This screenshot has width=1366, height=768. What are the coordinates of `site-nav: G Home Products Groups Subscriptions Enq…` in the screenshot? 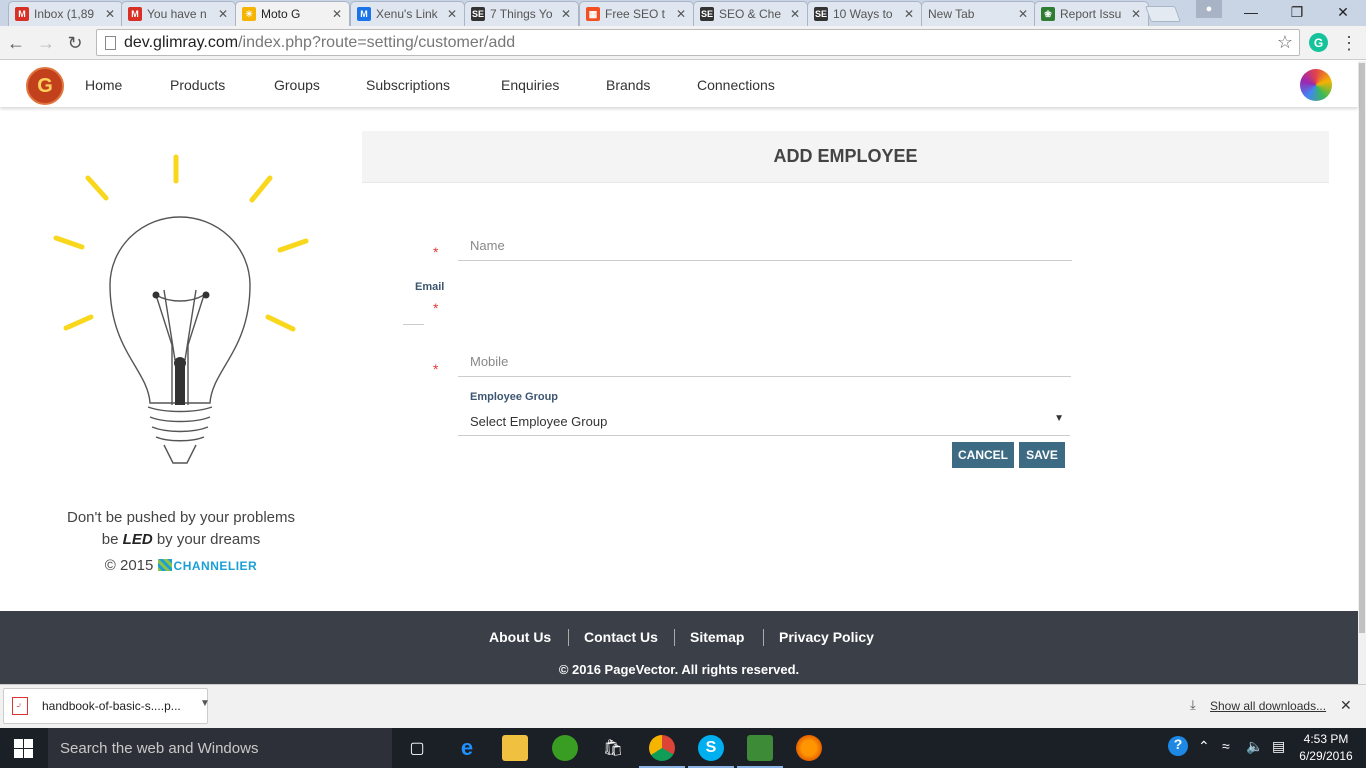 It's located at (679, 84).